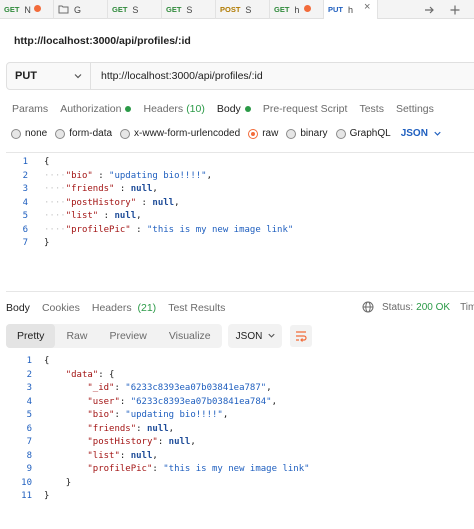 Image resolution: width=474 pixels, height=529 pixels. What do you see at coordinates (76, 336) in the screenshot?
I see `view-raw-button: Raw` at bounding box center [76, 336].